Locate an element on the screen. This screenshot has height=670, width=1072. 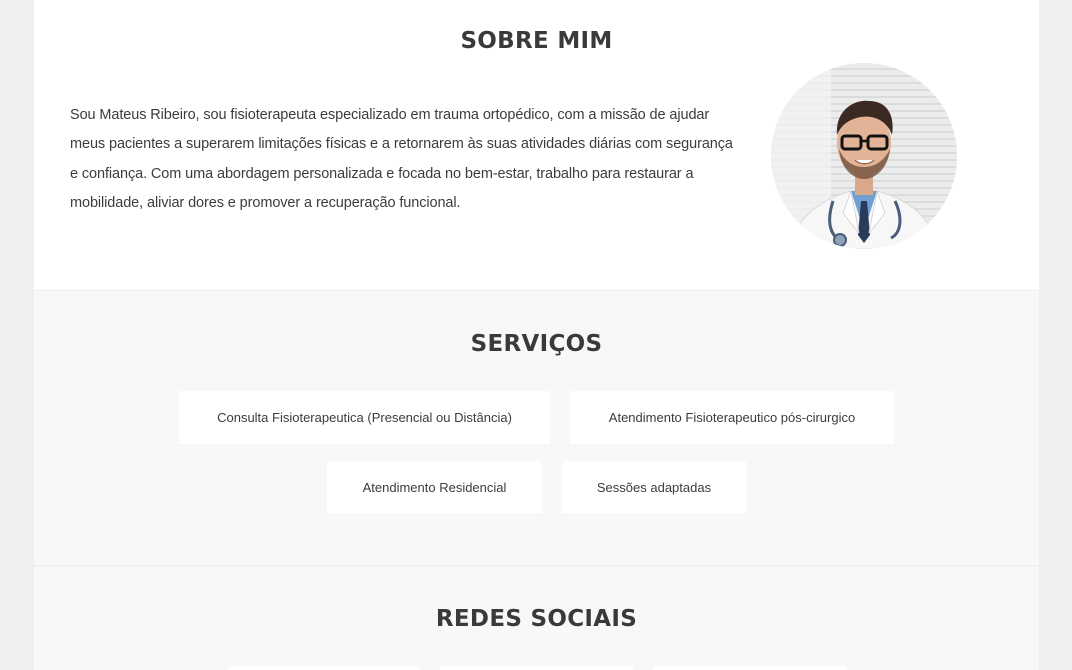
service-card: Atendimento Residencial is located at coordinates (434, 487).